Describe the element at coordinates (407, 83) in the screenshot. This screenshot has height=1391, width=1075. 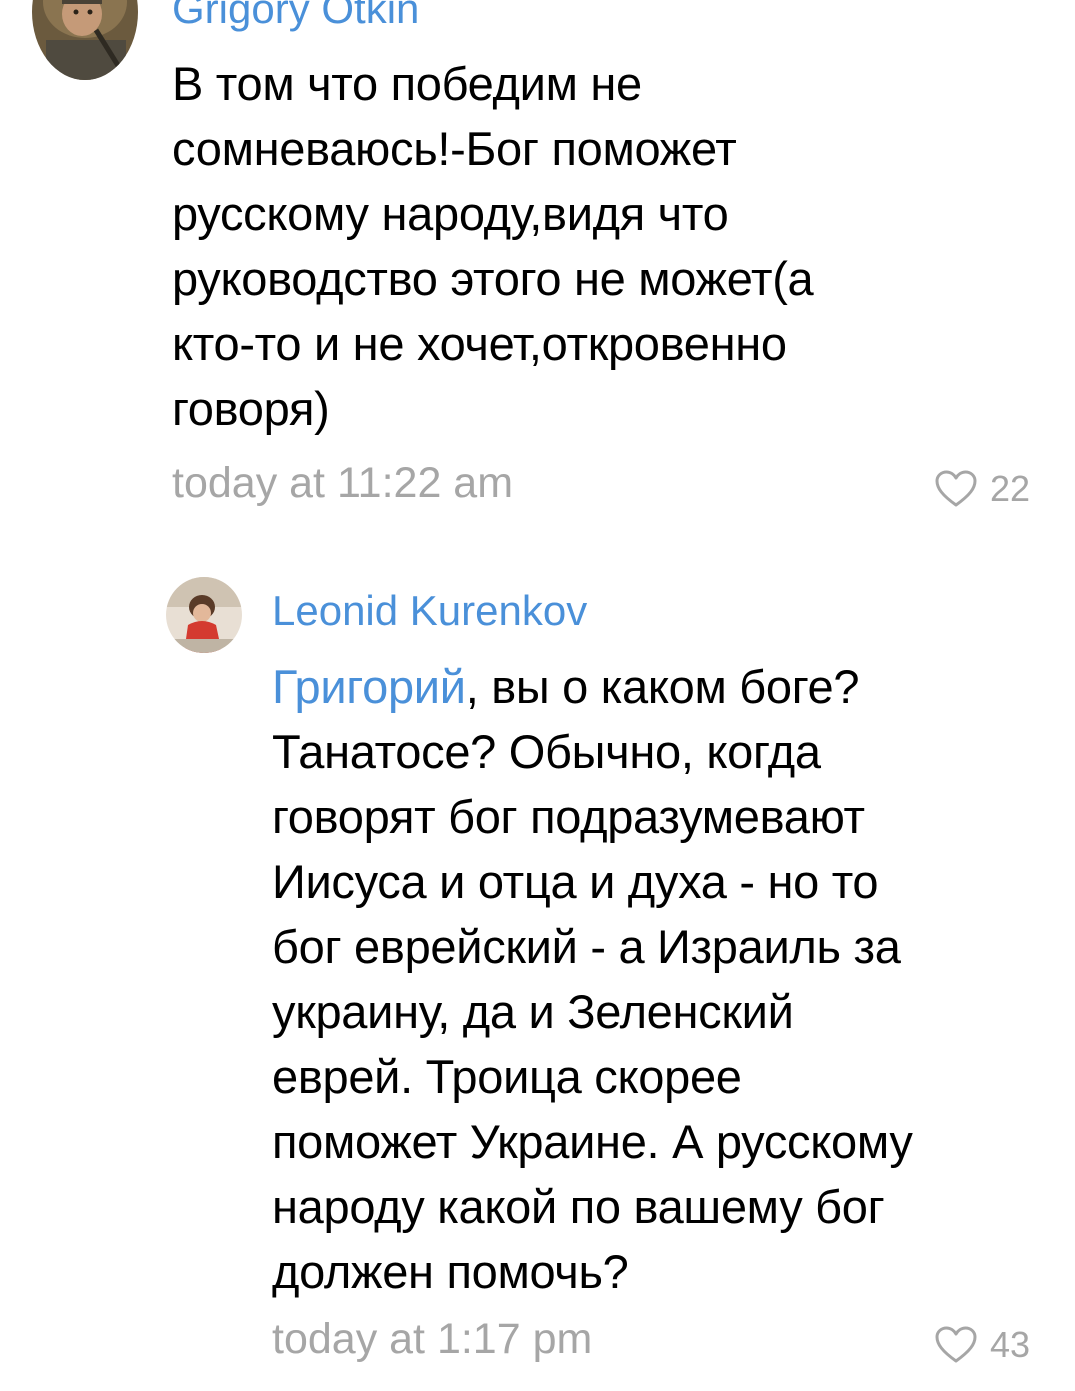
I see `comment-text-line: В том что победим не` at that location.